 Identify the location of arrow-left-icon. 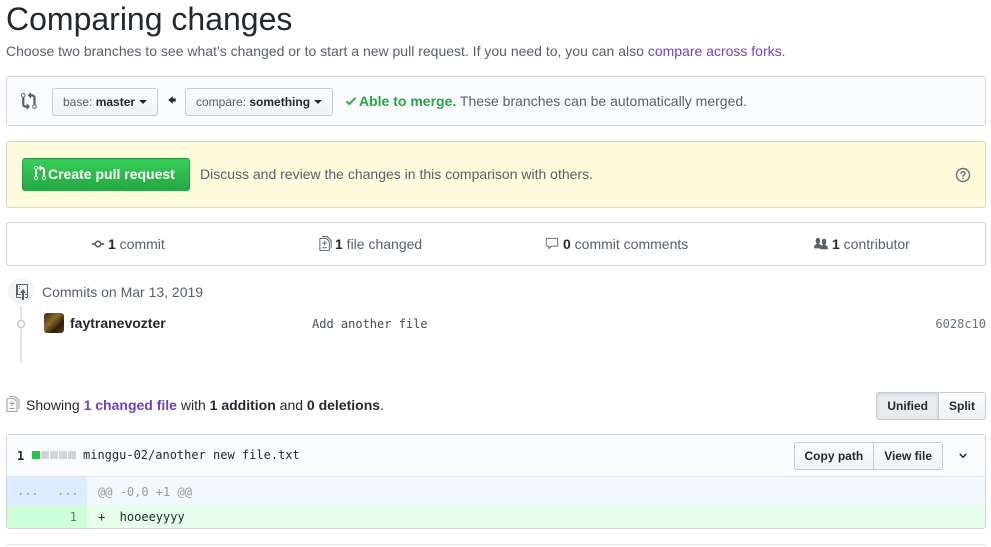
(172, 100).